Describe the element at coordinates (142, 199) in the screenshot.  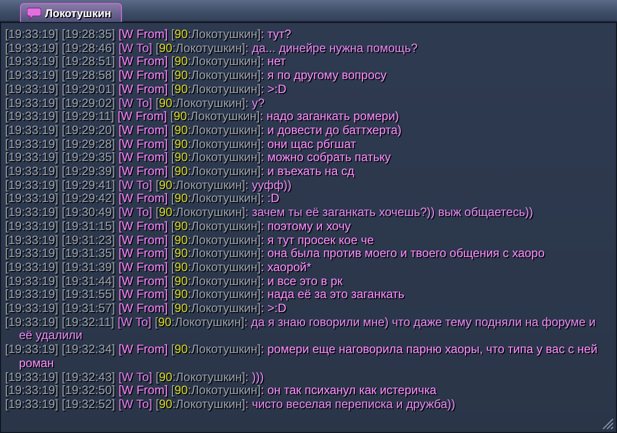
I see `chat-message: [19:33:19] [19:29:42] [W From] [90:Локотушкин]: :D` at that location.